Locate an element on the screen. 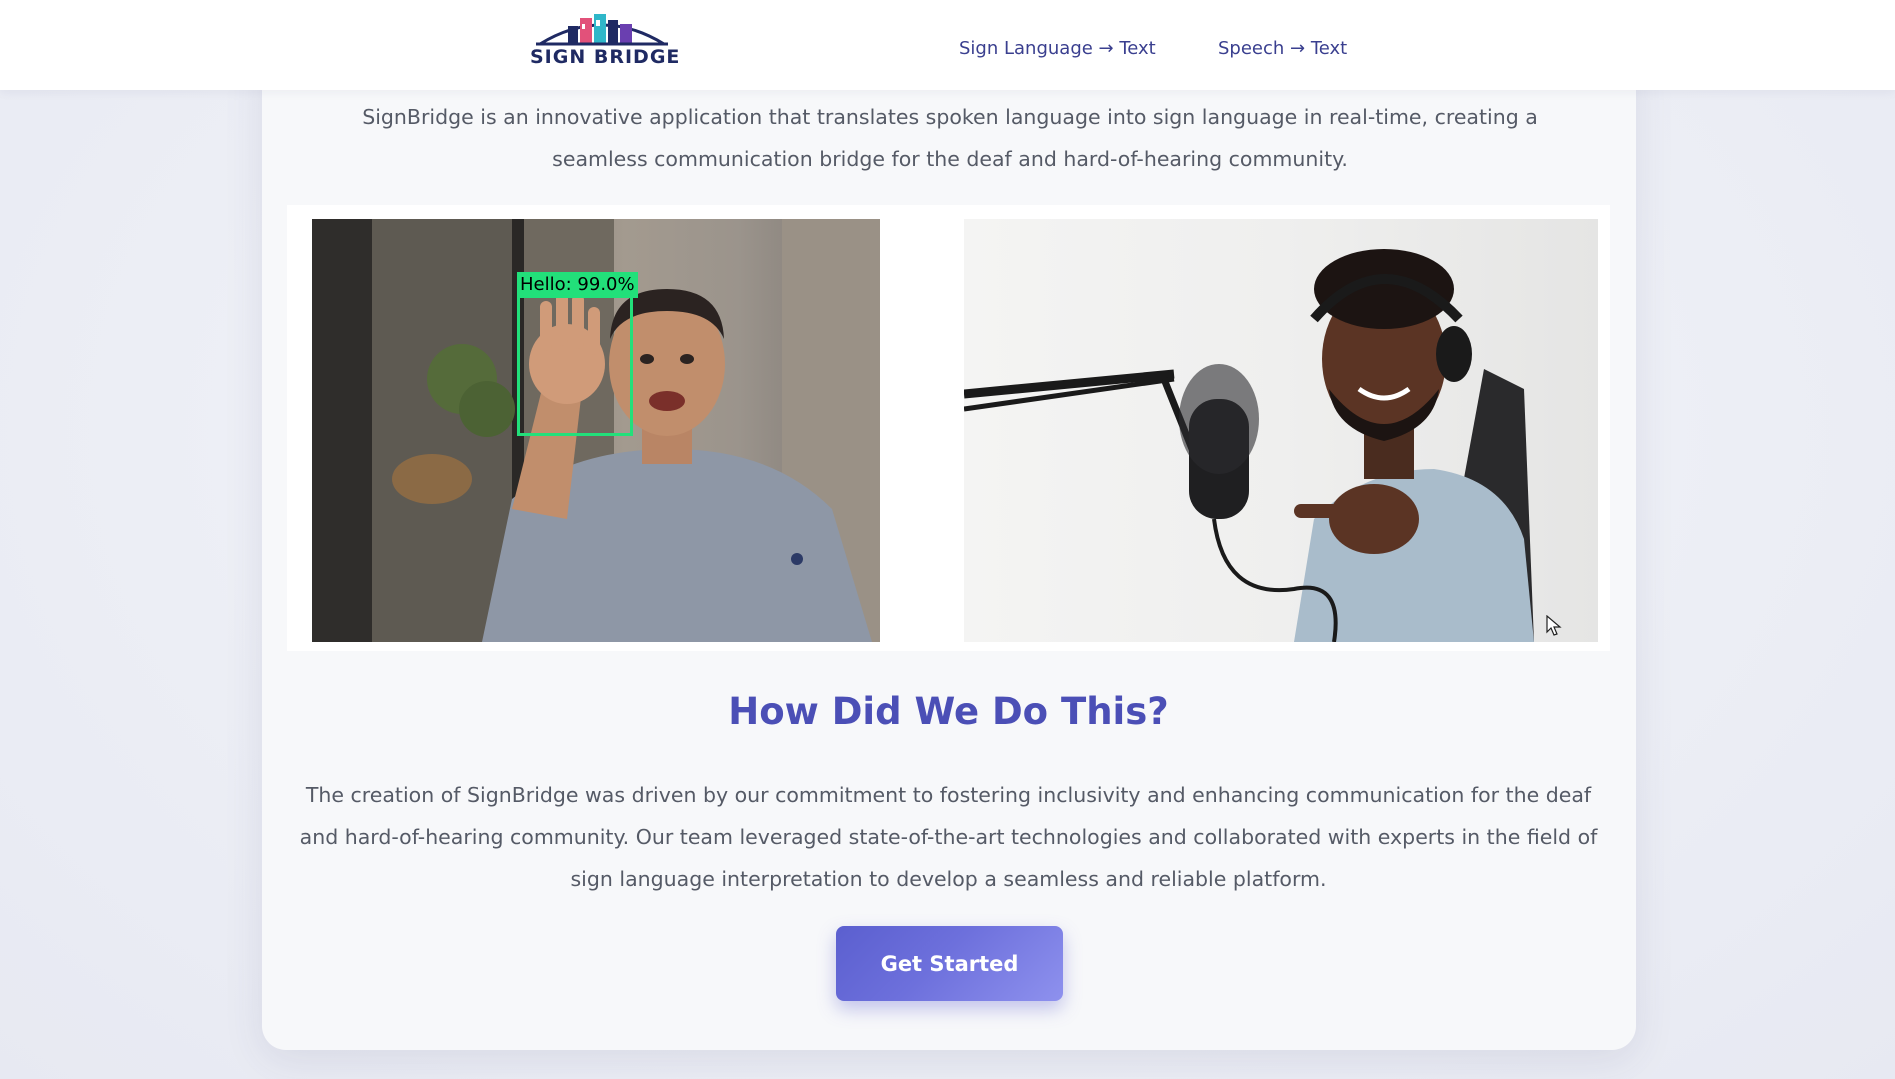 The width and height of the screenshot is (1895, 1079). nav-sign-language-to-text: Sign Language → Text is located at coordinates (1057, 48).